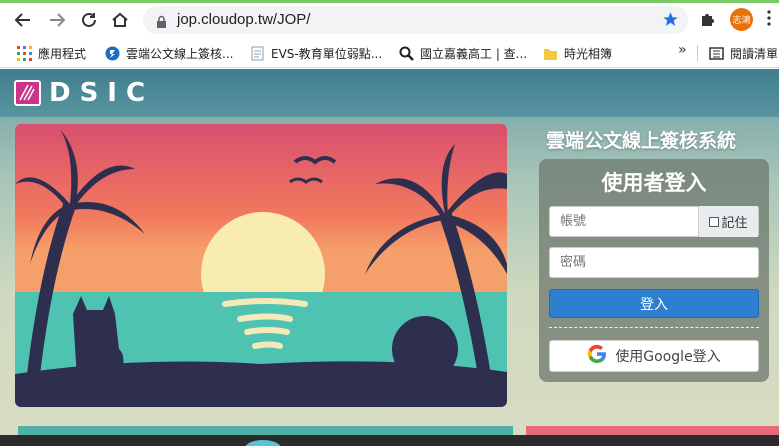  What do you see at coordinates (654, 262) in the screenshot?
I see `password-input` at bounding box center [654, 262].